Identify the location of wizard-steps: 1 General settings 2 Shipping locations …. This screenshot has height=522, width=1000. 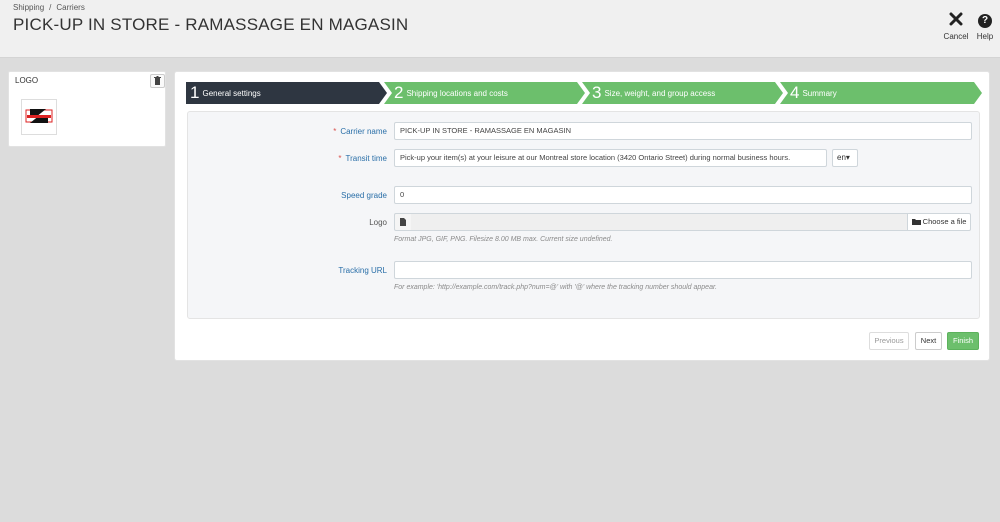
(584, 93).